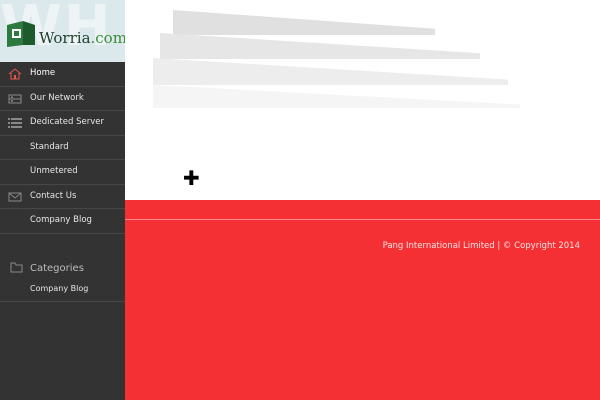  I want to click on logo-name: Worria, so click(65, 38).